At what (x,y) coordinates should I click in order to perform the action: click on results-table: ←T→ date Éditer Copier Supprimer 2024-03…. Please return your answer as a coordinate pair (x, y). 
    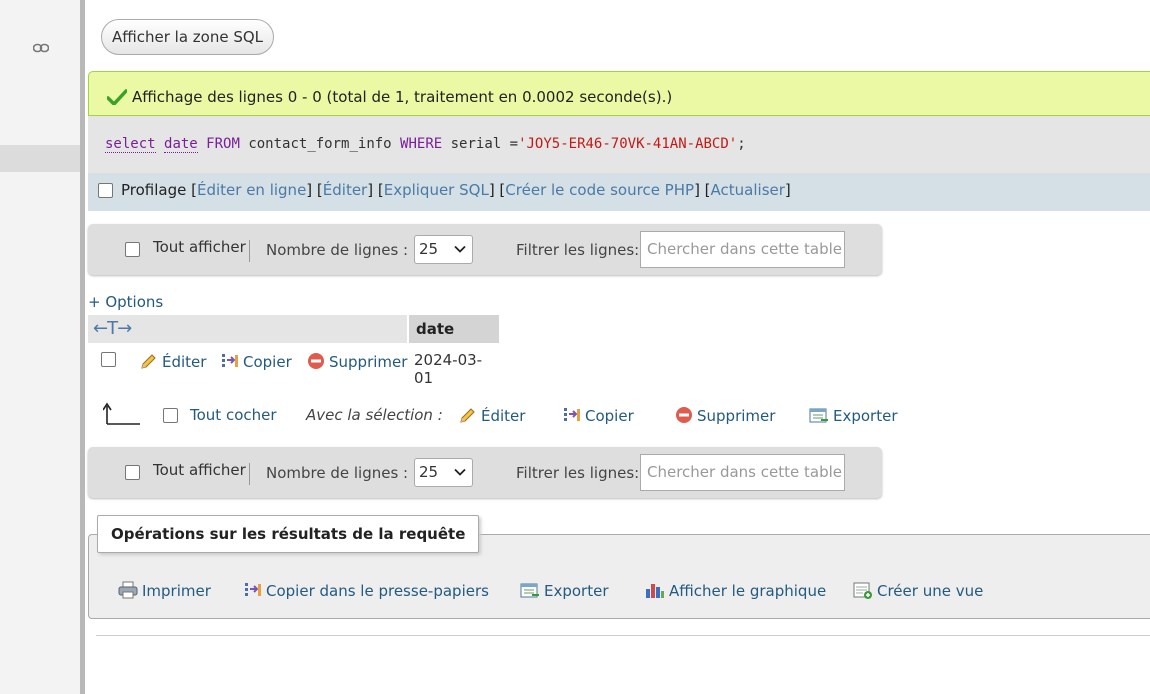
    Looking at the image, I should click on (293, 351).